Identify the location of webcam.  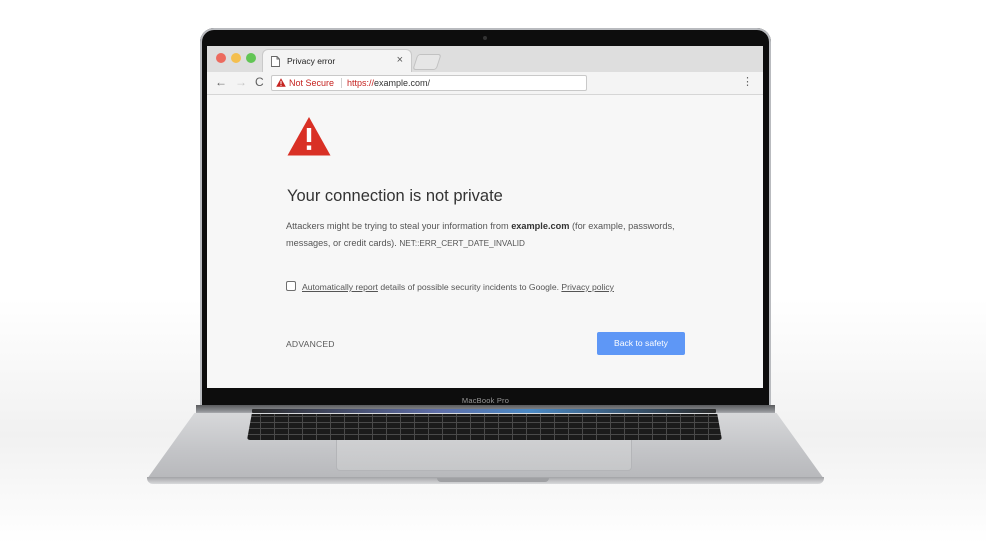
(485, 38).